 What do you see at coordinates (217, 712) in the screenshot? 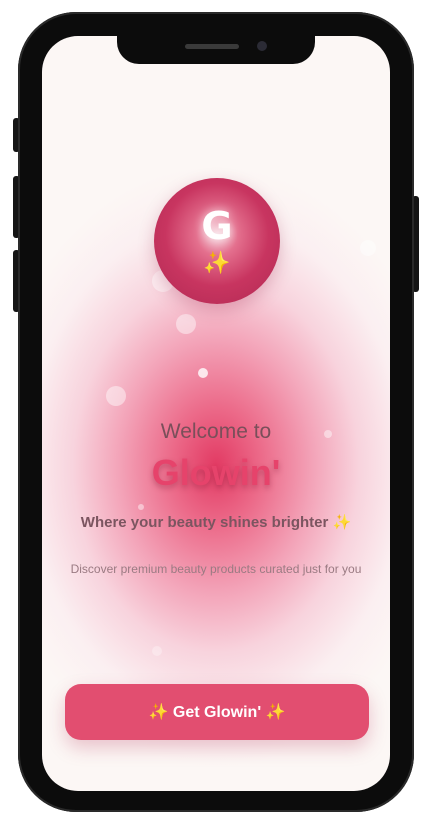
I see `get-glowin-button: ✨ Get Glowin' ✨` at bounding box center [217, 712].